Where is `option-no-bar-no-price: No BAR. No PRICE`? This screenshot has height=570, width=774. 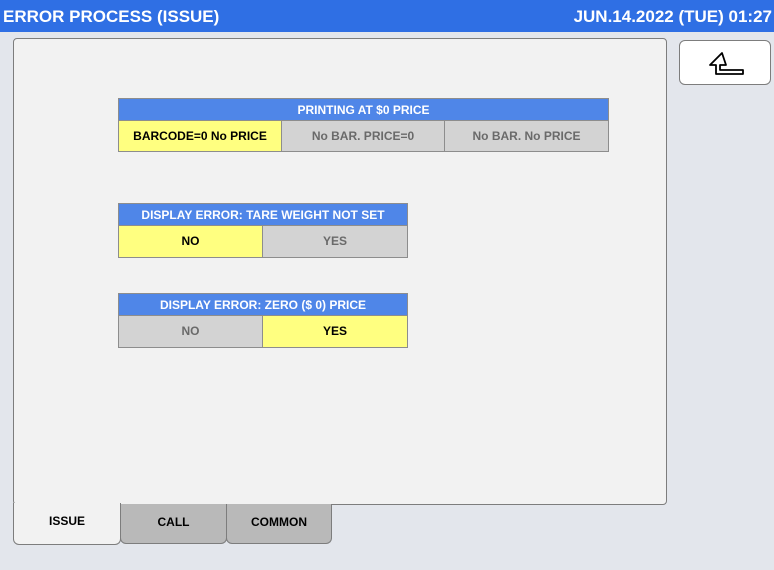
option-no-bar-no-price: No BAR. No PRICE is located at coordinates (526, 136).